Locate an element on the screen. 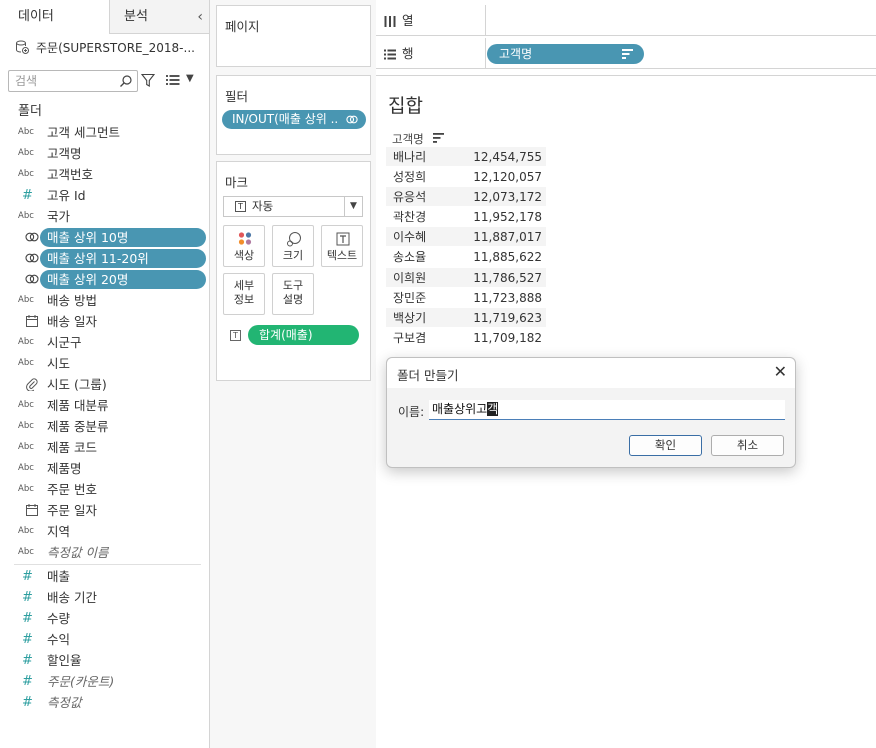 The width and height of the screenshot is (876, 748). table-row: 이희원 11,786,527 is located at coordinates (466, 277).